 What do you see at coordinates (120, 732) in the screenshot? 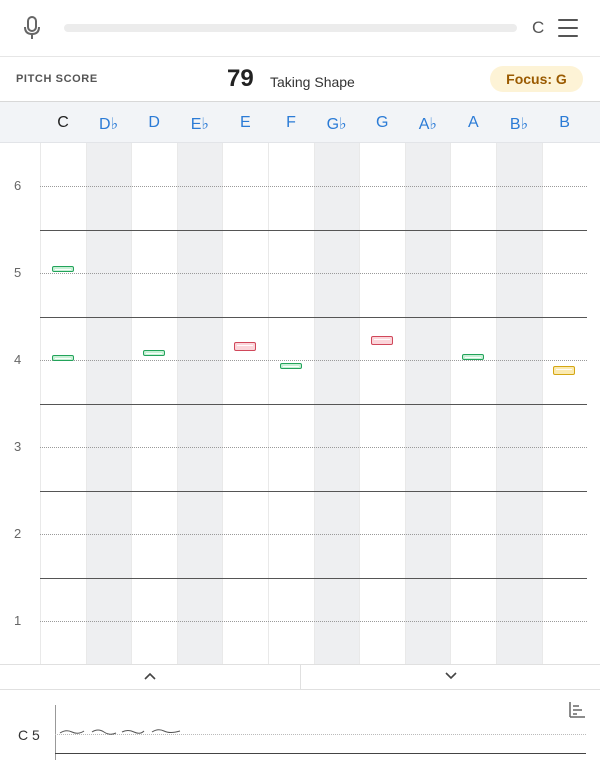
I see `pitch-trace-waveform` at bounding box center [120, 732].